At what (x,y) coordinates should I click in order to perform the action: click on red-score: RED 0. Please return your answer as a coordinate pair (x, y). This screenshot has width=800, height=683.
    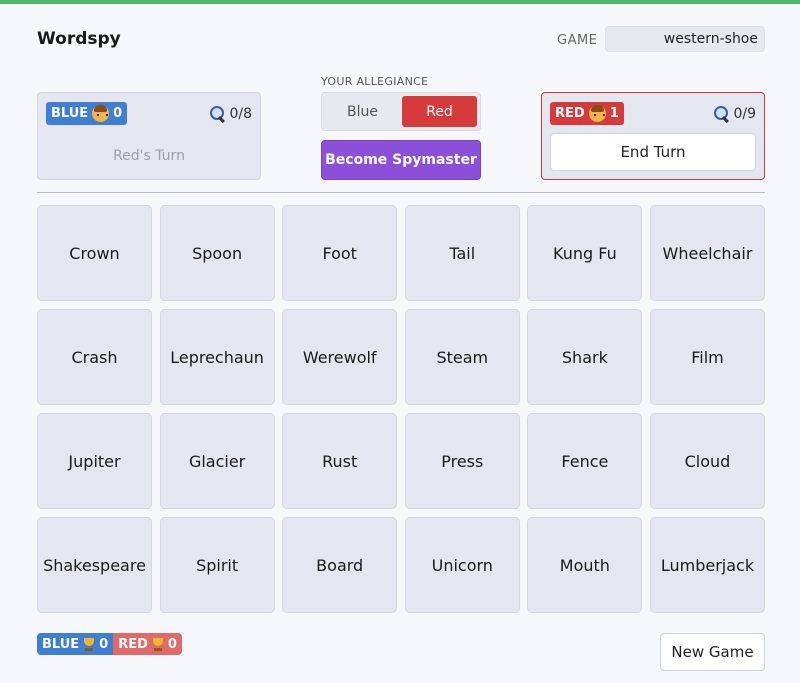
    Looking at the image, I should click on (147, 644).